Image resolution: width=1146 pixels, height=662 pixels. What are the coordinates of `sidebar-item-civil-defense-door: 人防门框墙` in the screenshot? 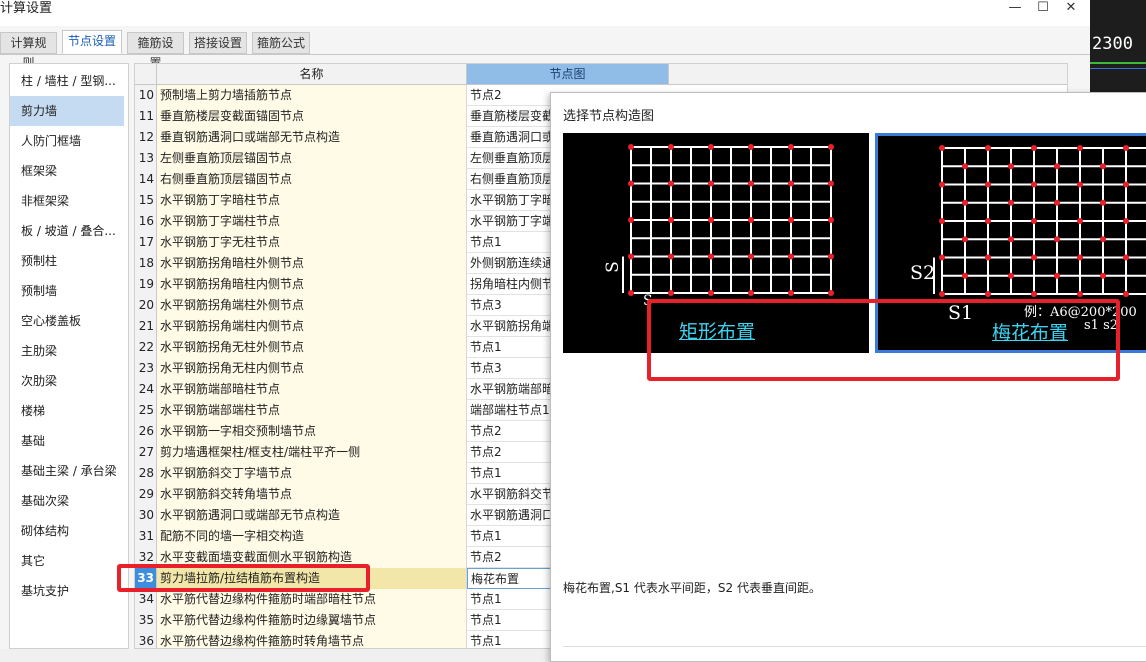 It's located at (69, 141).